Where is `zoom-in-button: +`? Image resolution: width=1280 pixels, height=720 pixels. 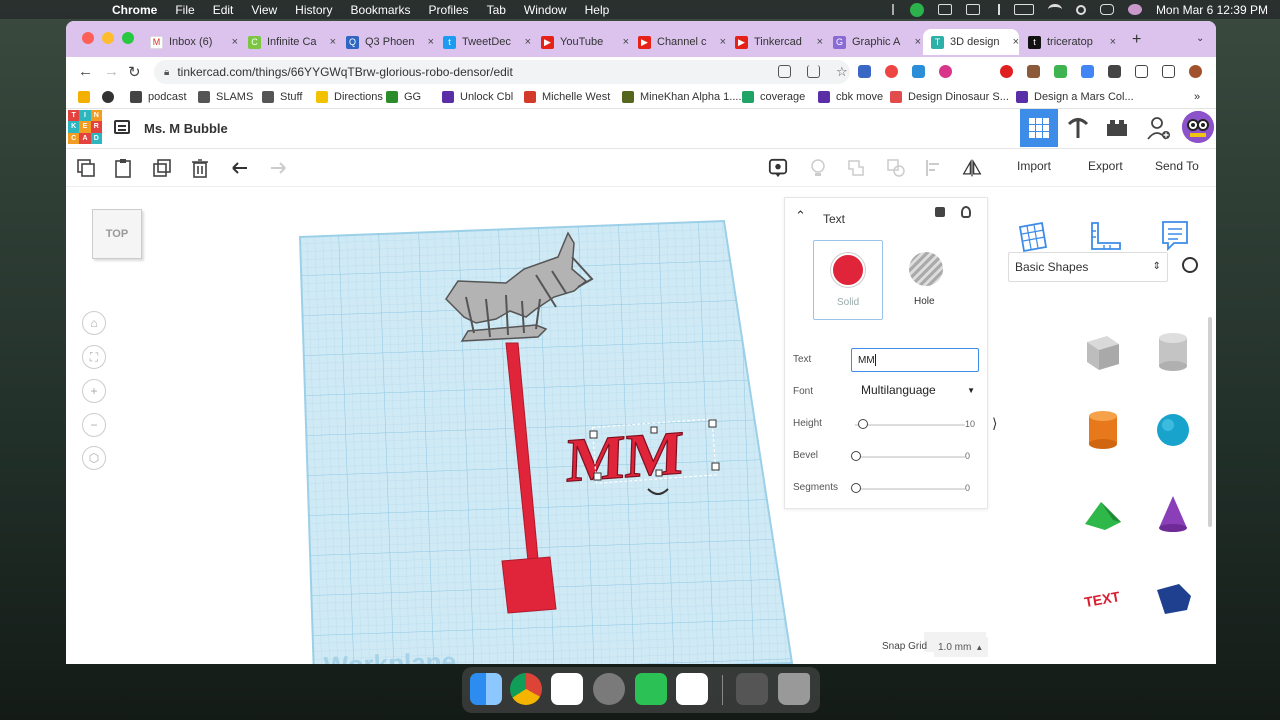 zoom-in-button: + is located at coordinates (94, 391).